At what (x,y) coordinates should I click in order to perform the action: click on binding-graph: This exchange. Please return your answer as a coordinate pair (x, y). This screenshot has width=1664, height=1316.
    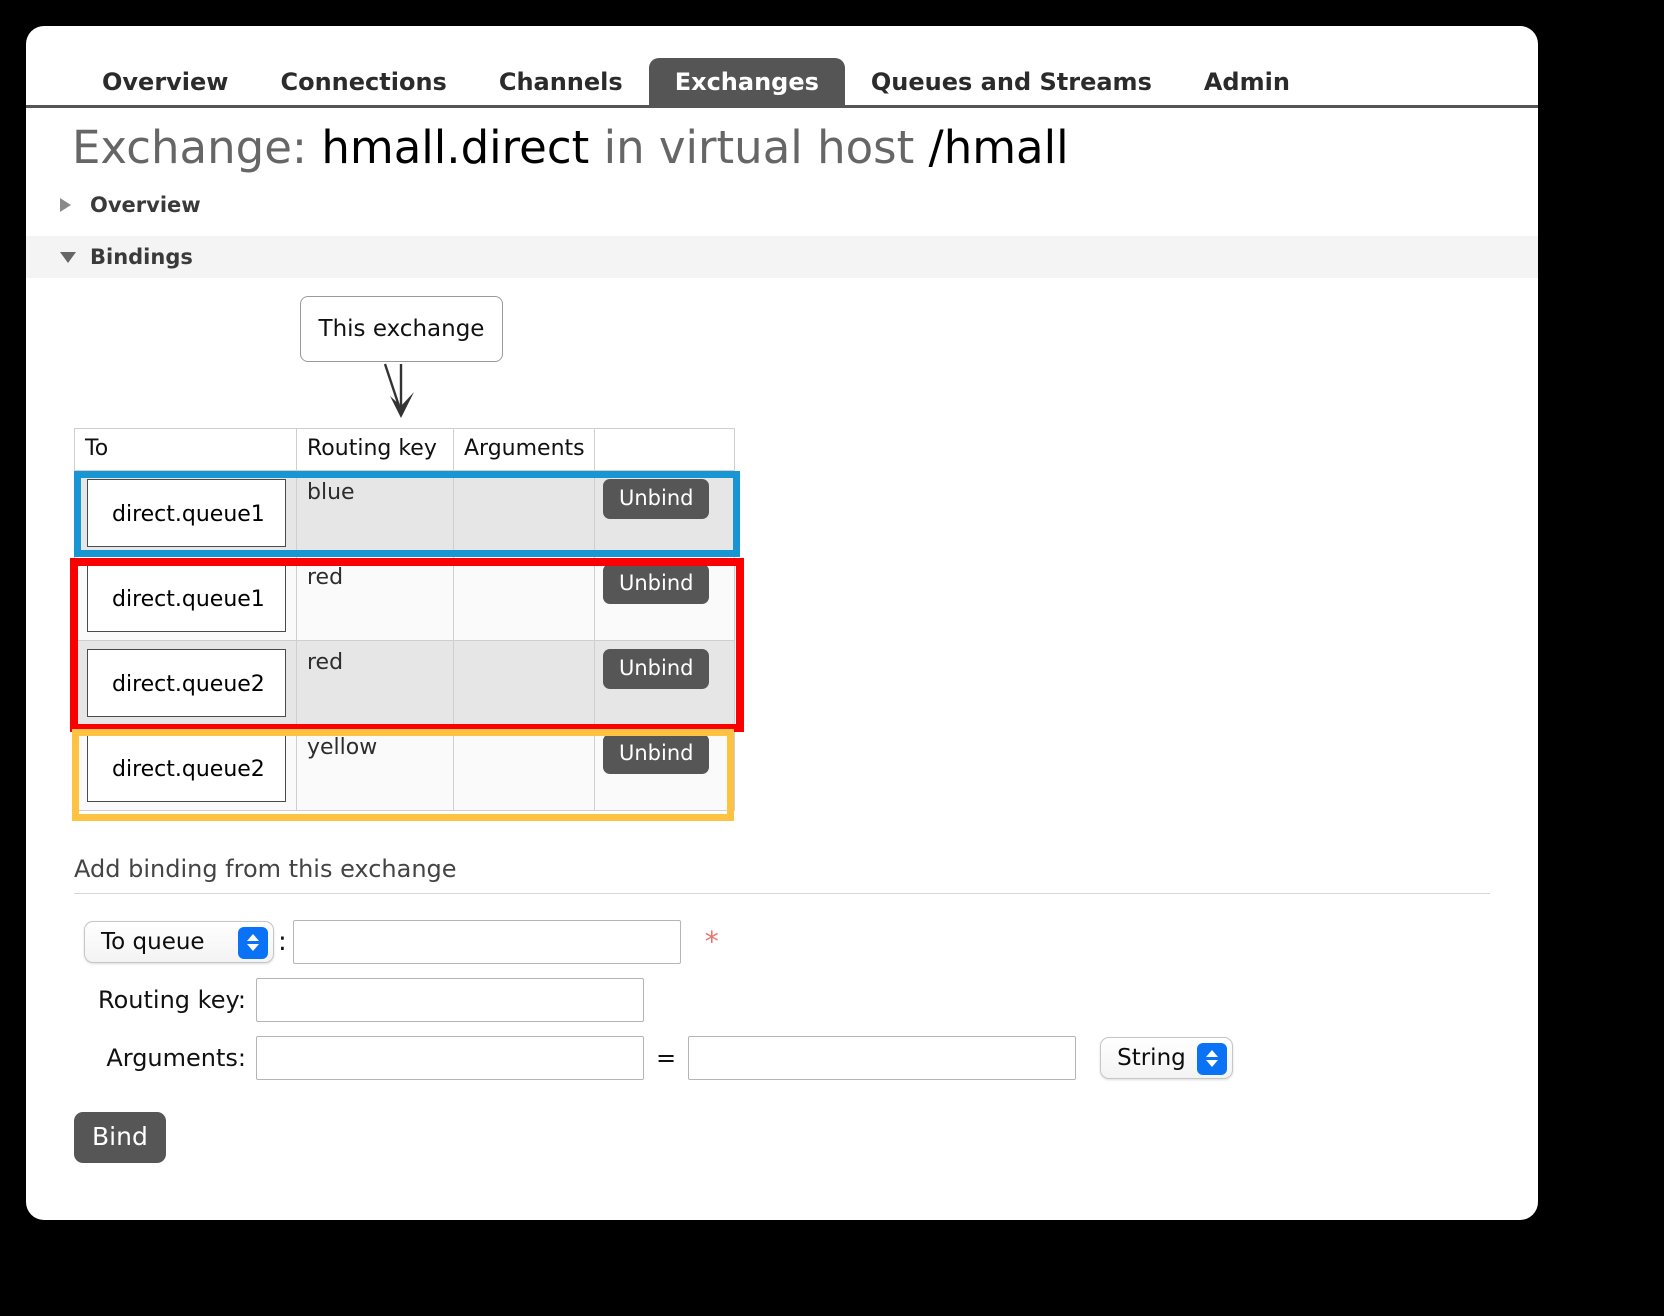
    Looking at the image, I should click on (782, 353).